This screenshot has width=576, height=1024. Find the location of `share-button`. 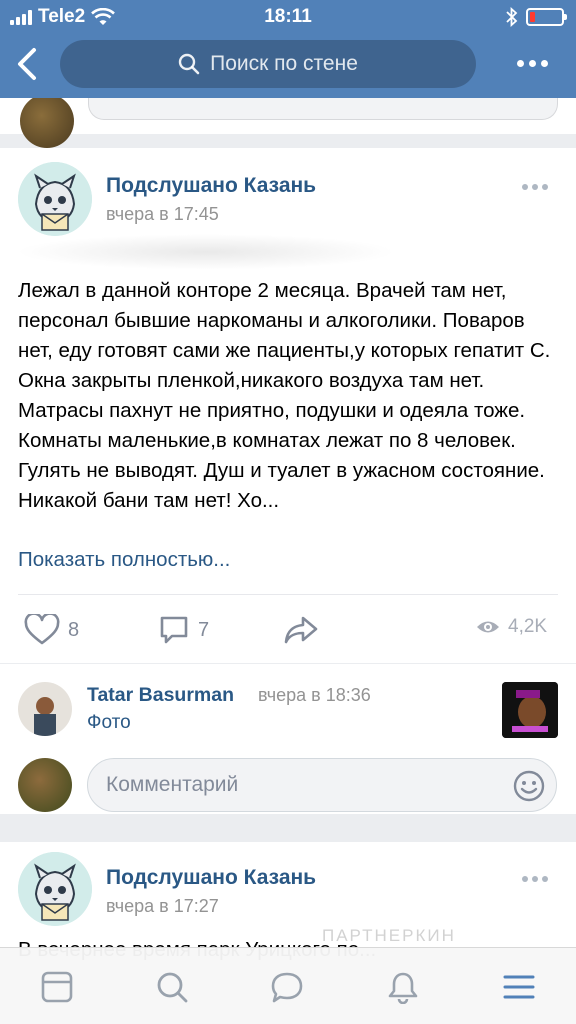

share-button is located at coordinates (301, 630).